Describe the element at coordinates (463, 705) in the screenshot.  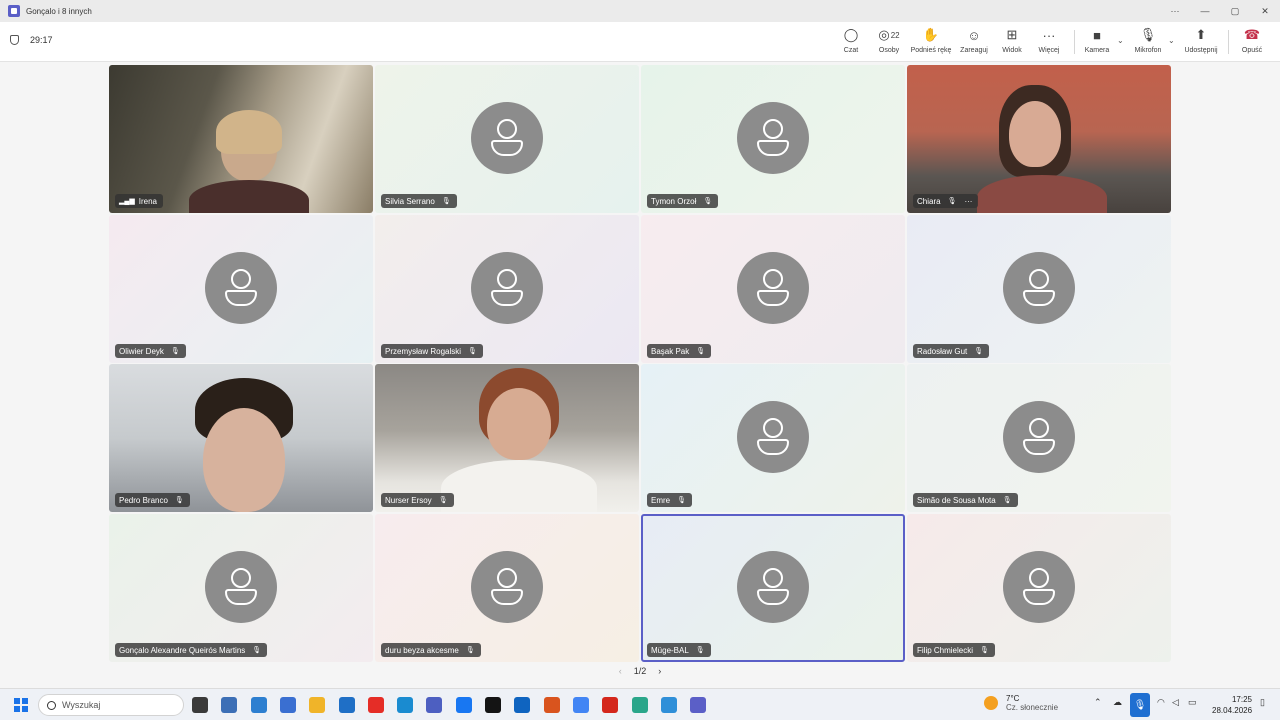
I see `facebook-icon` at that location.